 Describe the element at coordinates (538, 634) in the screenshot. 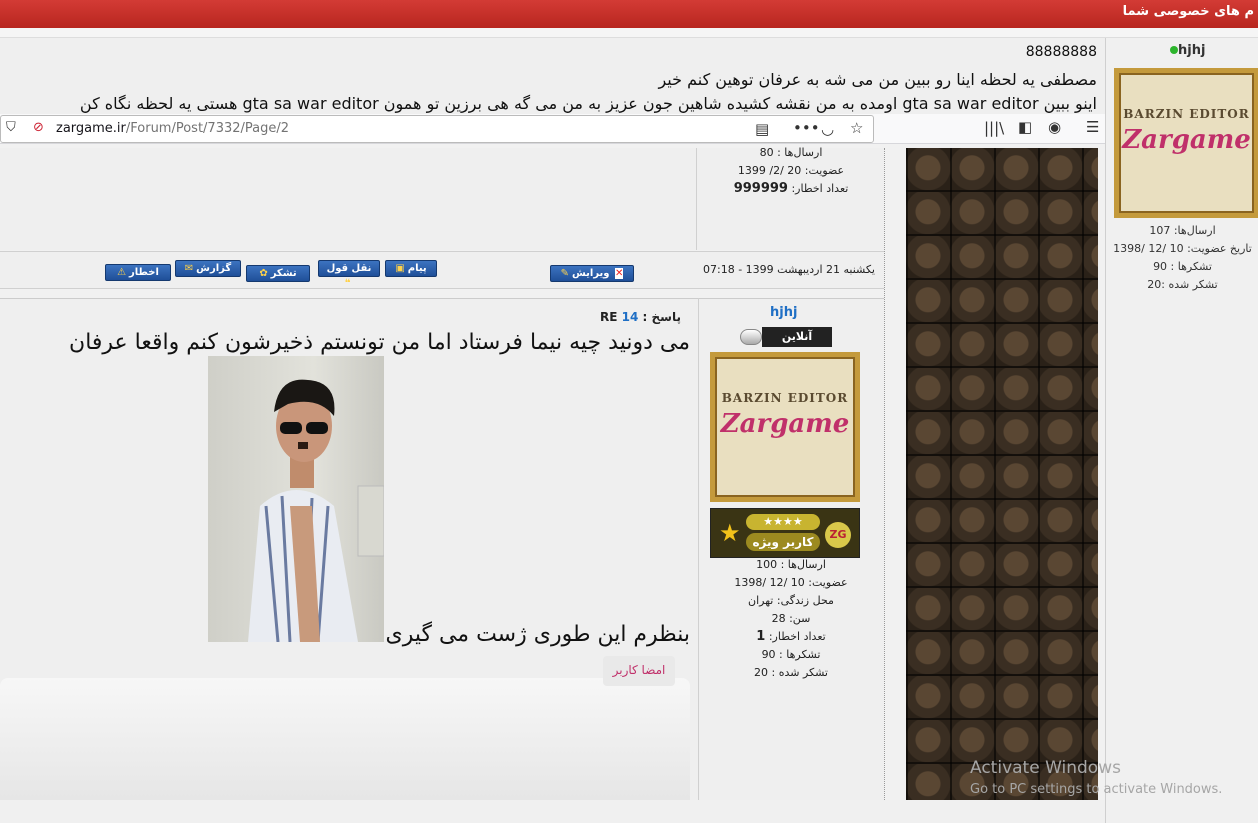

I see `post-text-line: بنظرم این طوری ژست می گیری` at that location.